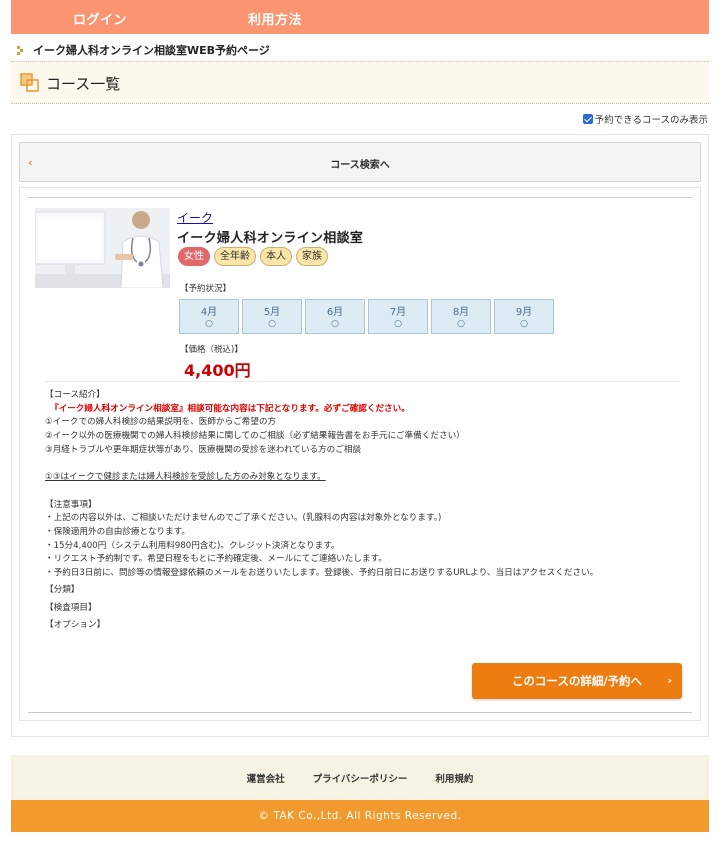 The image size is (720, 845). I want to click on usage-guide-link: 利用方法, so click(275, 18).